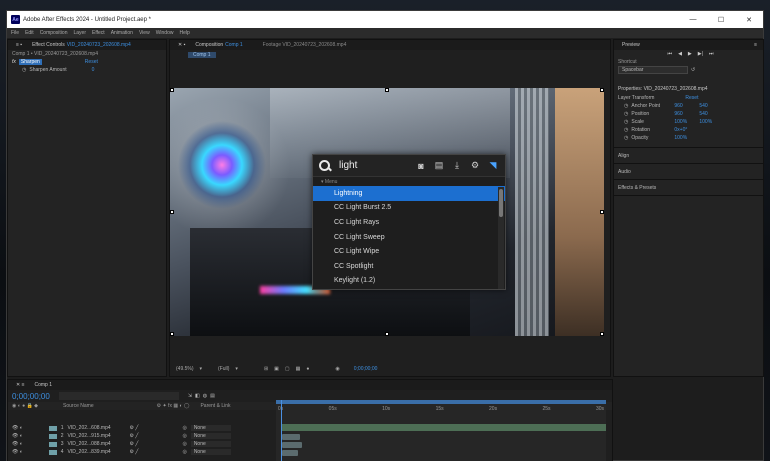 Image resolution: width=770 pixels, height=461 pixels. I want to click on list-item: Lightning, so click(409, 193).